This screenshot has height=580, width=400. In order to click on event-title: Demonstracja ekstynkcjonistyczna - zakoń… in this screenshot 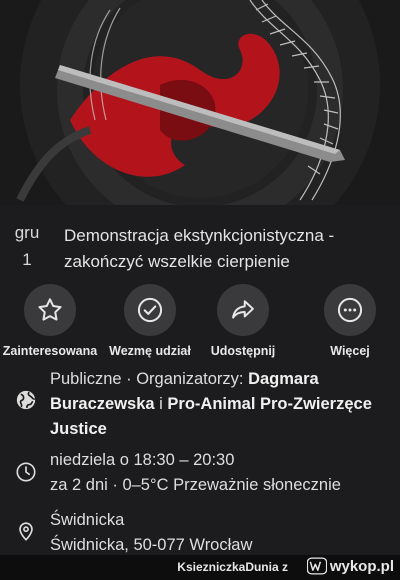, I will do `click(199, 248)`.